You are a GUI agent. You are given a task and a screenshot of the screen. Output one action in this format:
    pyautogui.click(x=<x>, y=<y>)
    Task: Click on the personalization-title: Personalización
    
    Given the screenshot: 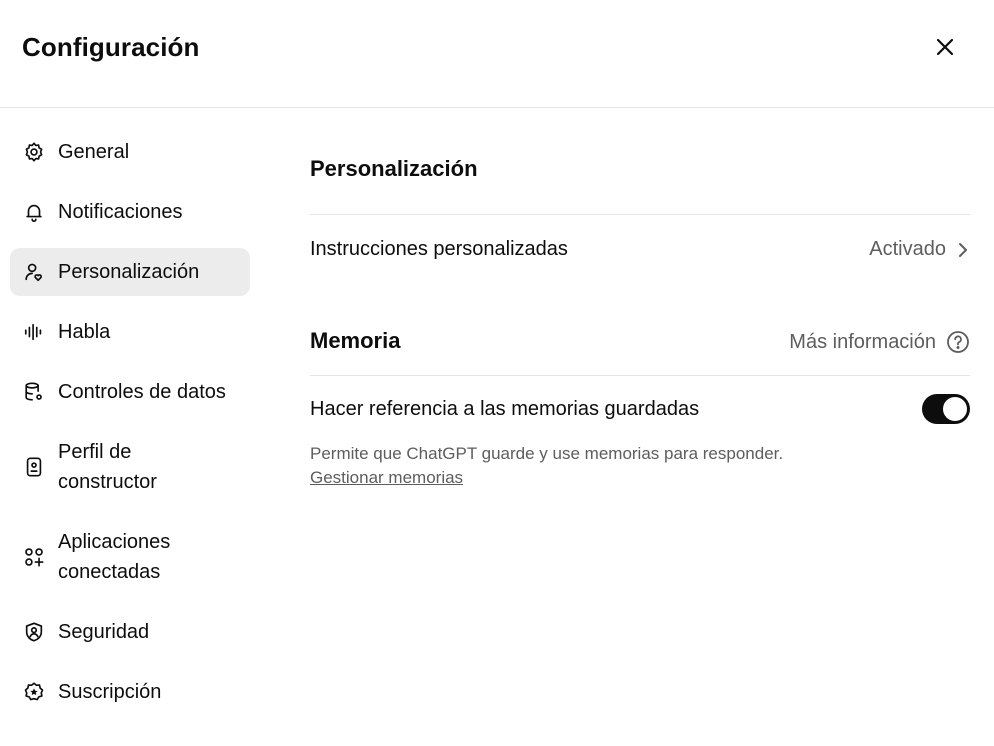 What is the action you would take?
    pyautogui.click(x=394, y=168)
    